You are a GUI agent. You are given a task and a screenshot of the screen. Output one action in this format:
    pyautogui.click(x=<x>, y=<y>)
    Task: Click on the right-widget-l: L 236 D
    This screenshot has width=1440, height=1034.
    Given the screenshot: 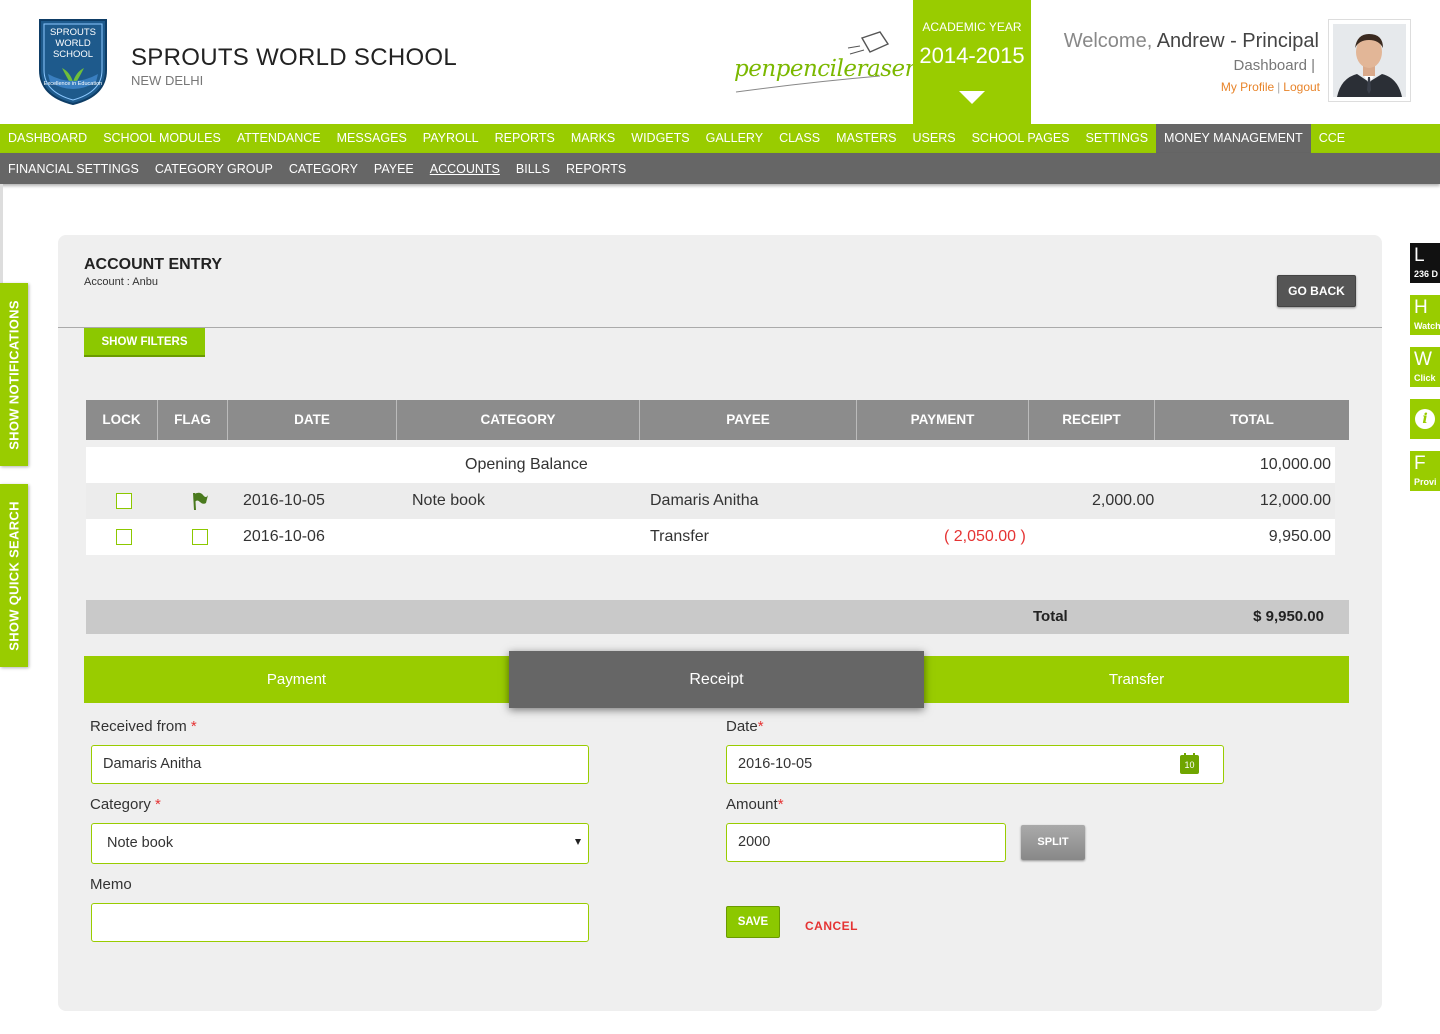 What is the action you would take?
    pyautogui.click(x=1425, y=263)
    